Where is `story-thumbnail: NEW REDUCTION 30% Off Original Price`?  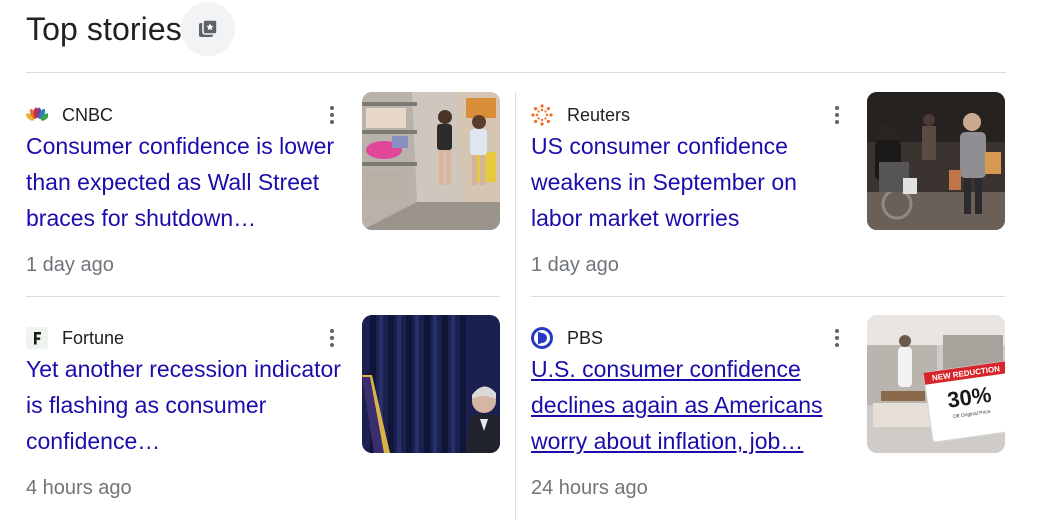
story-thumbnail: NEW REDUCTION 30% Off Original Price is located at coordinates (936, 384).